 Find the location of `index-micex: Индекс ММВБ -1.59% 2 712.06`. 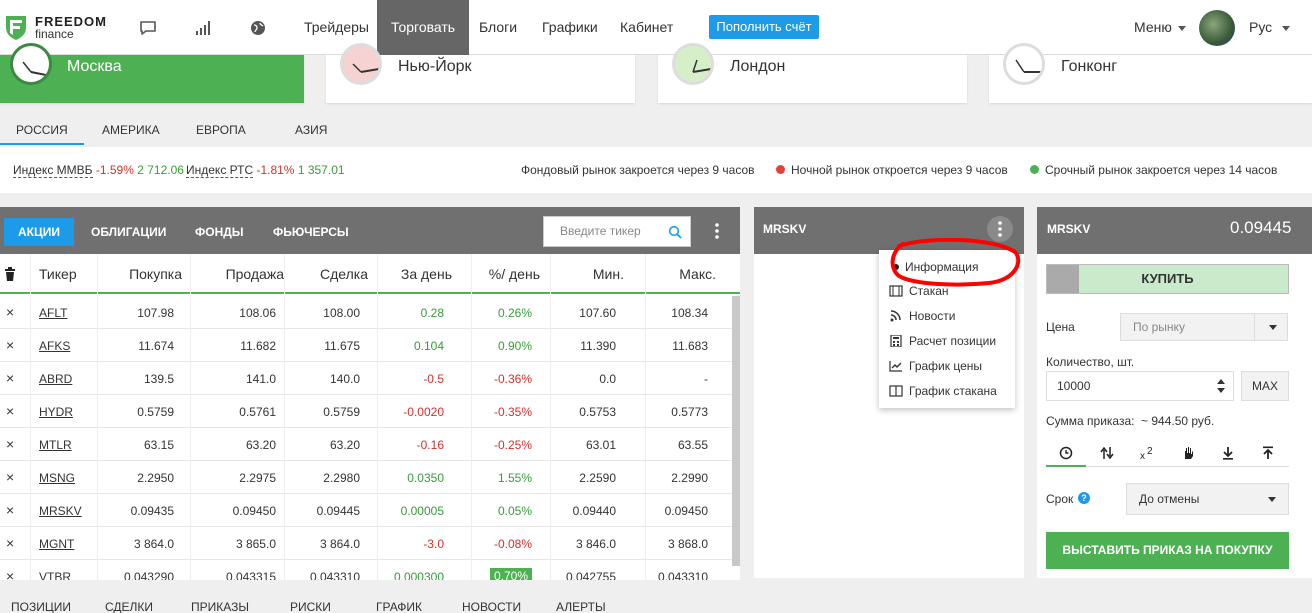

index-micex: Индекс ММВБ -1.59% 2 712.06 is located at coordinates (98, 170).